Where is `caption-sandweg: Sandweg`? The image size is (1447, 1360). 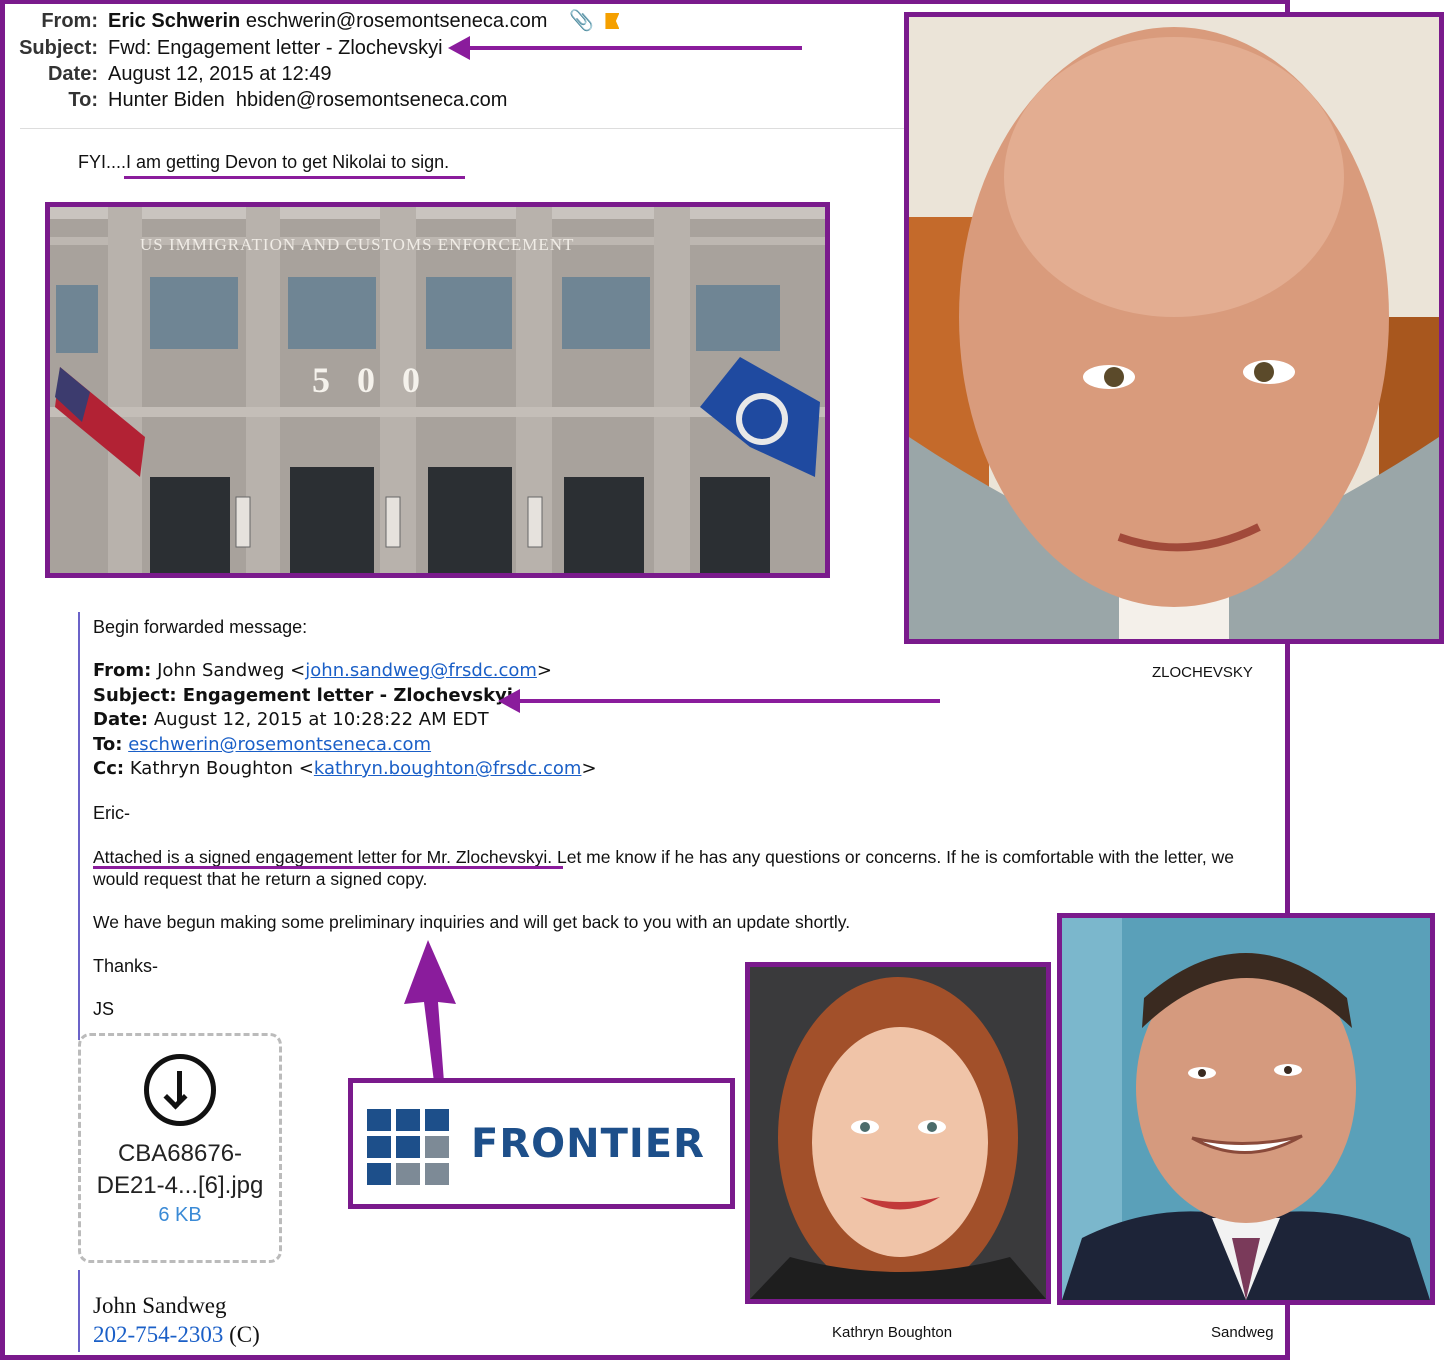 caption-sandweg: Sandweg is located at coordinates (1242, 1332).